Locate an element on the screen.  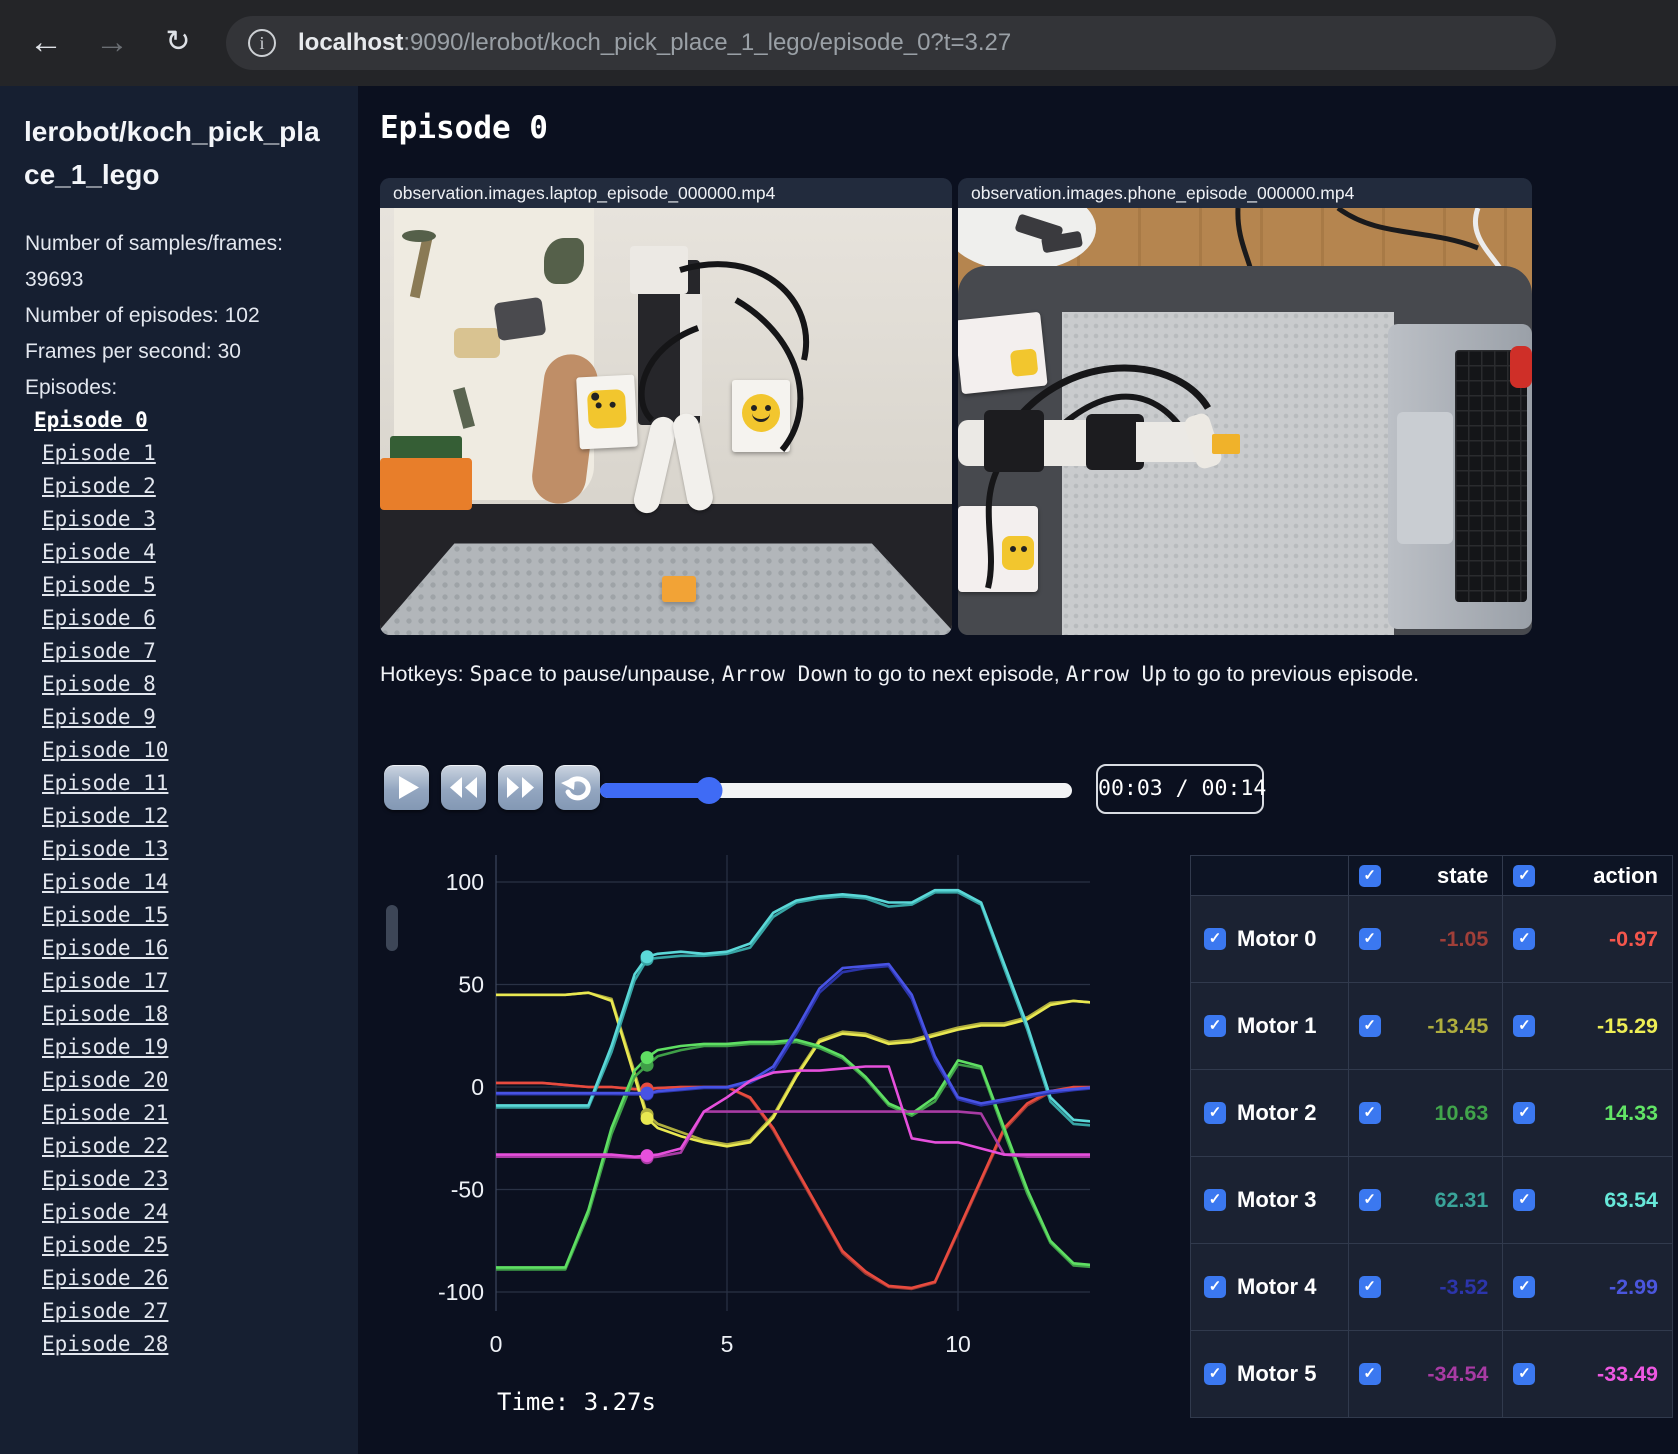
episode-link: Episode 18 is located at coordinates (179, 1014).